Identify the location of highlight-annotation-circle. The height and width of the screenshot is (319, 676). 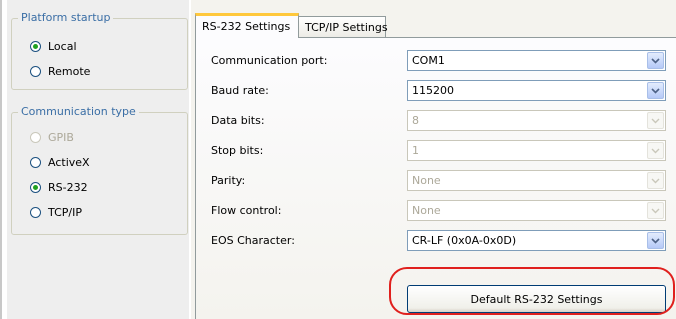
(532, 291).